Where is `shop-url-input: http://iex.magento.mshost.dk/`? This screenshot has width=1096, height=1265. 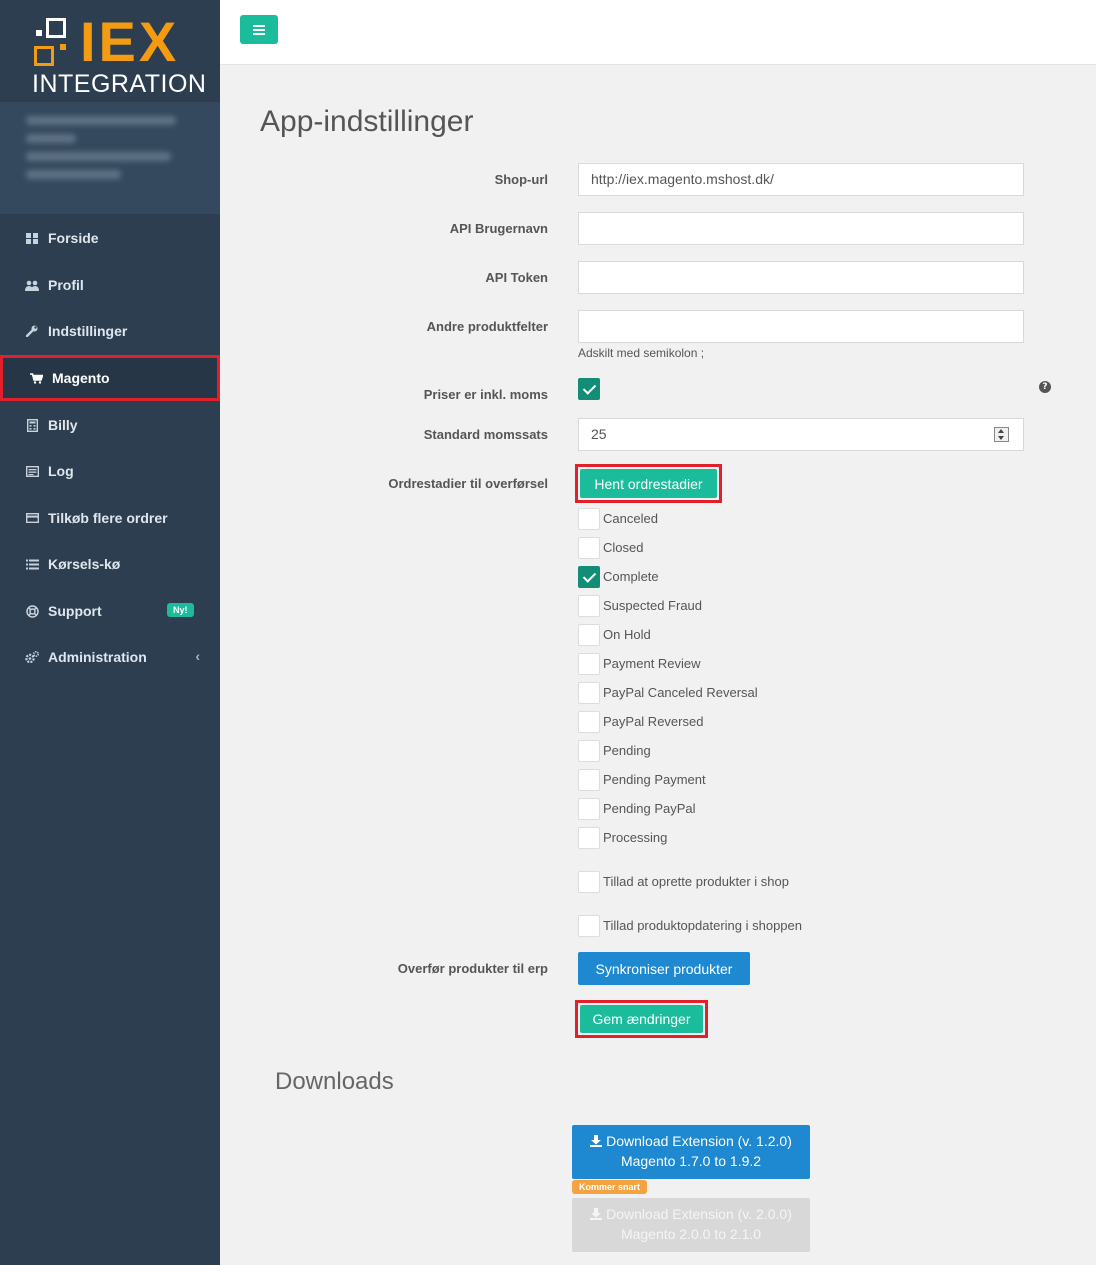
shop-url-input: http://iex.magento.mshost.dk/ is located at coordinates (801, 179).